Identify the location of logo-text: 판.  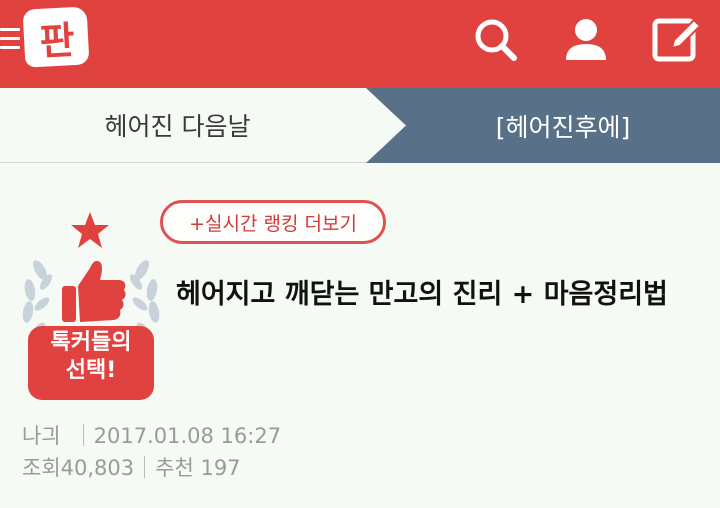
(56, 40).